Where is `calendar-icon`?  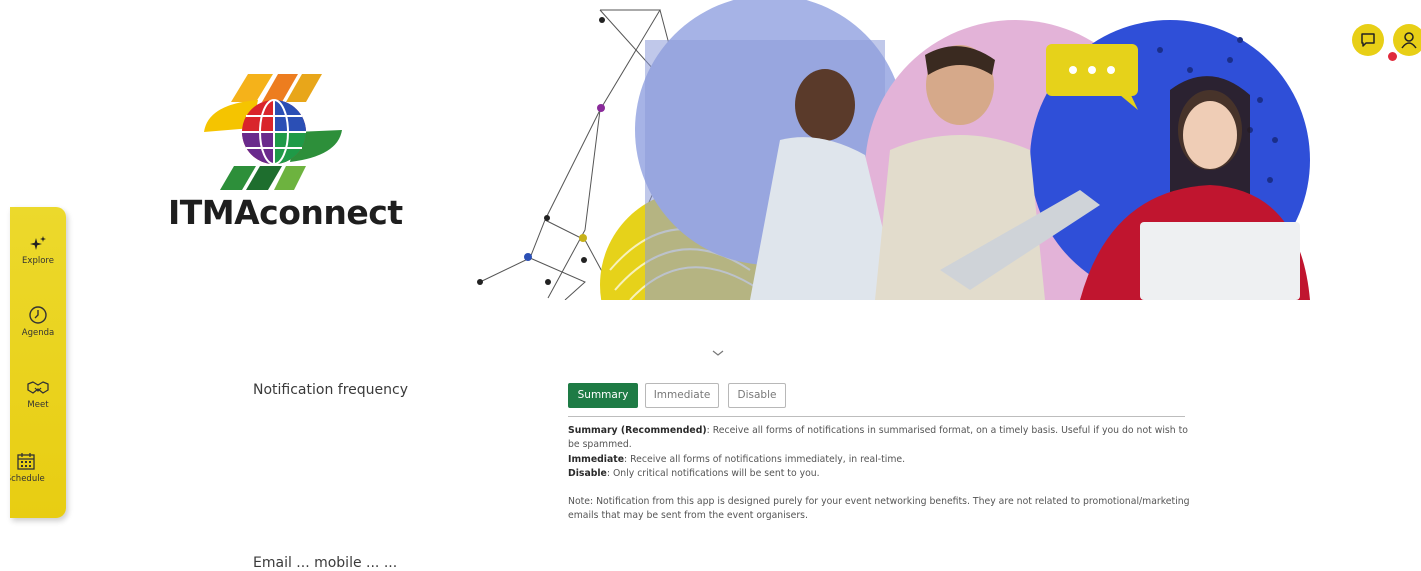
calendar-icon is located at coordinates (26, 461).